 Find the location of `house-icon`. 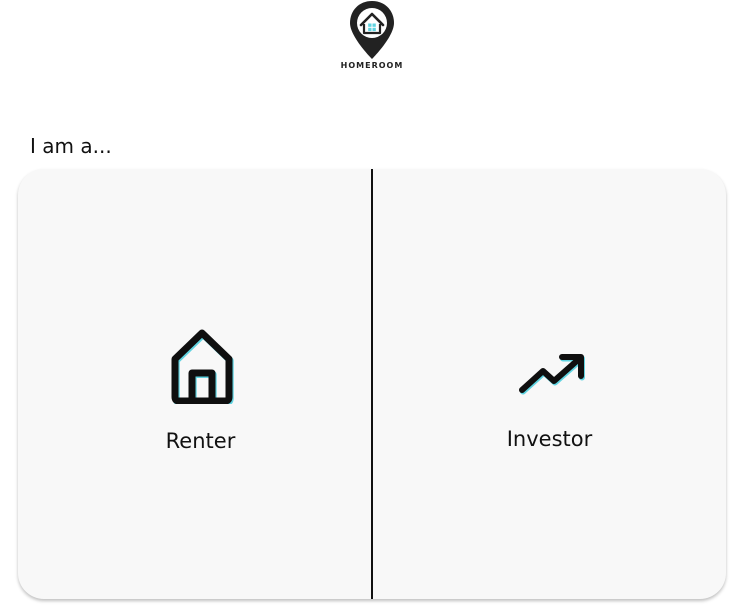

house-icon is located at coordinates (202, 366).